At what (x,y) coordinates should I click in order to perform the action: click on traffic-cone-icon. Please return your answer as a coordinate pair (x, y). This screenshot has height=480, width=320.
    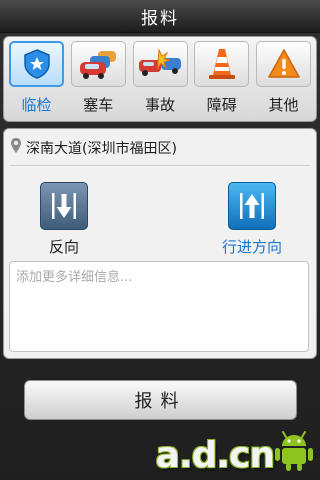
    Looking at the image, I should click on (222, 64).